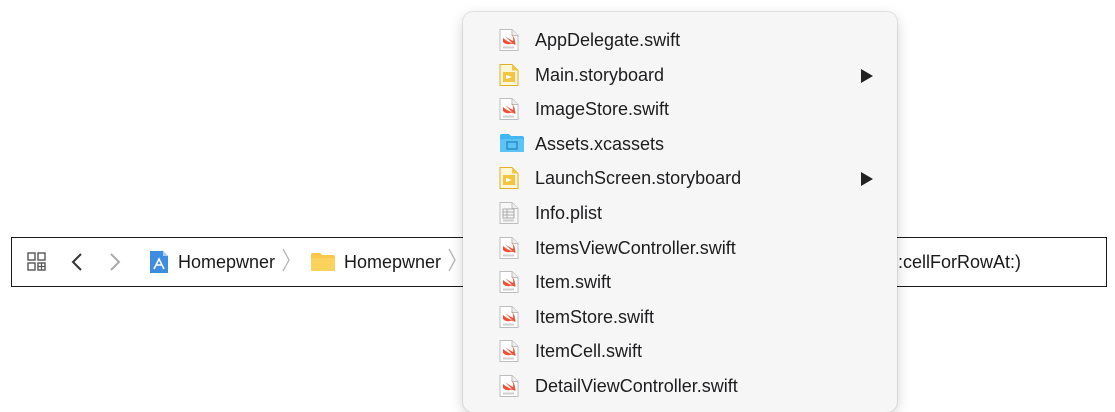  I want to click on menu-item: ItemStore.swift, so click(680, 317).